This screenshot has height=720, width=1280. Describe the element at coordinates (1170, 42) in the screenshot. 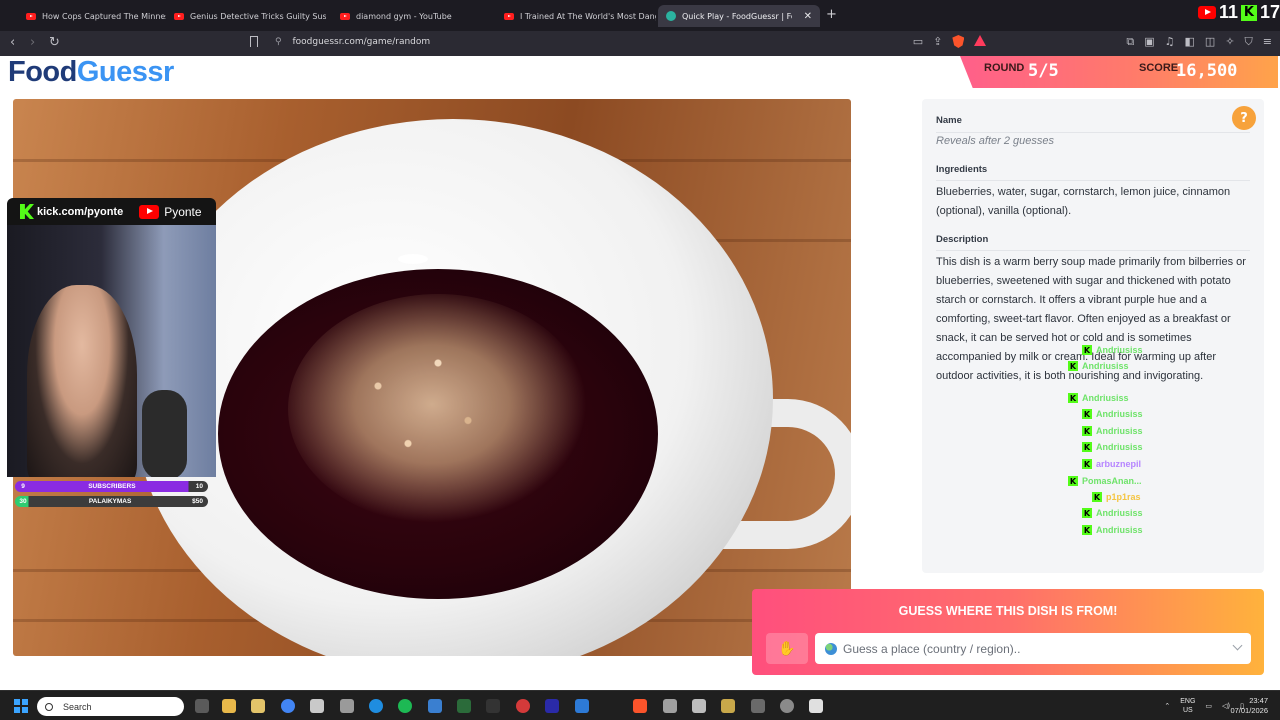

I see `media-icon: ♫` at that location.